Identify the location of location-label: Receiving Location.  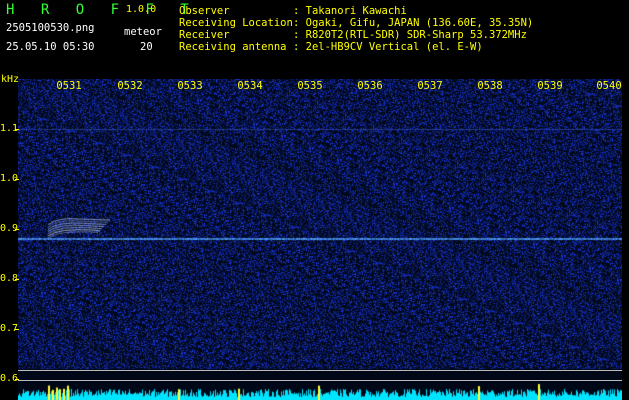
(236, 23).